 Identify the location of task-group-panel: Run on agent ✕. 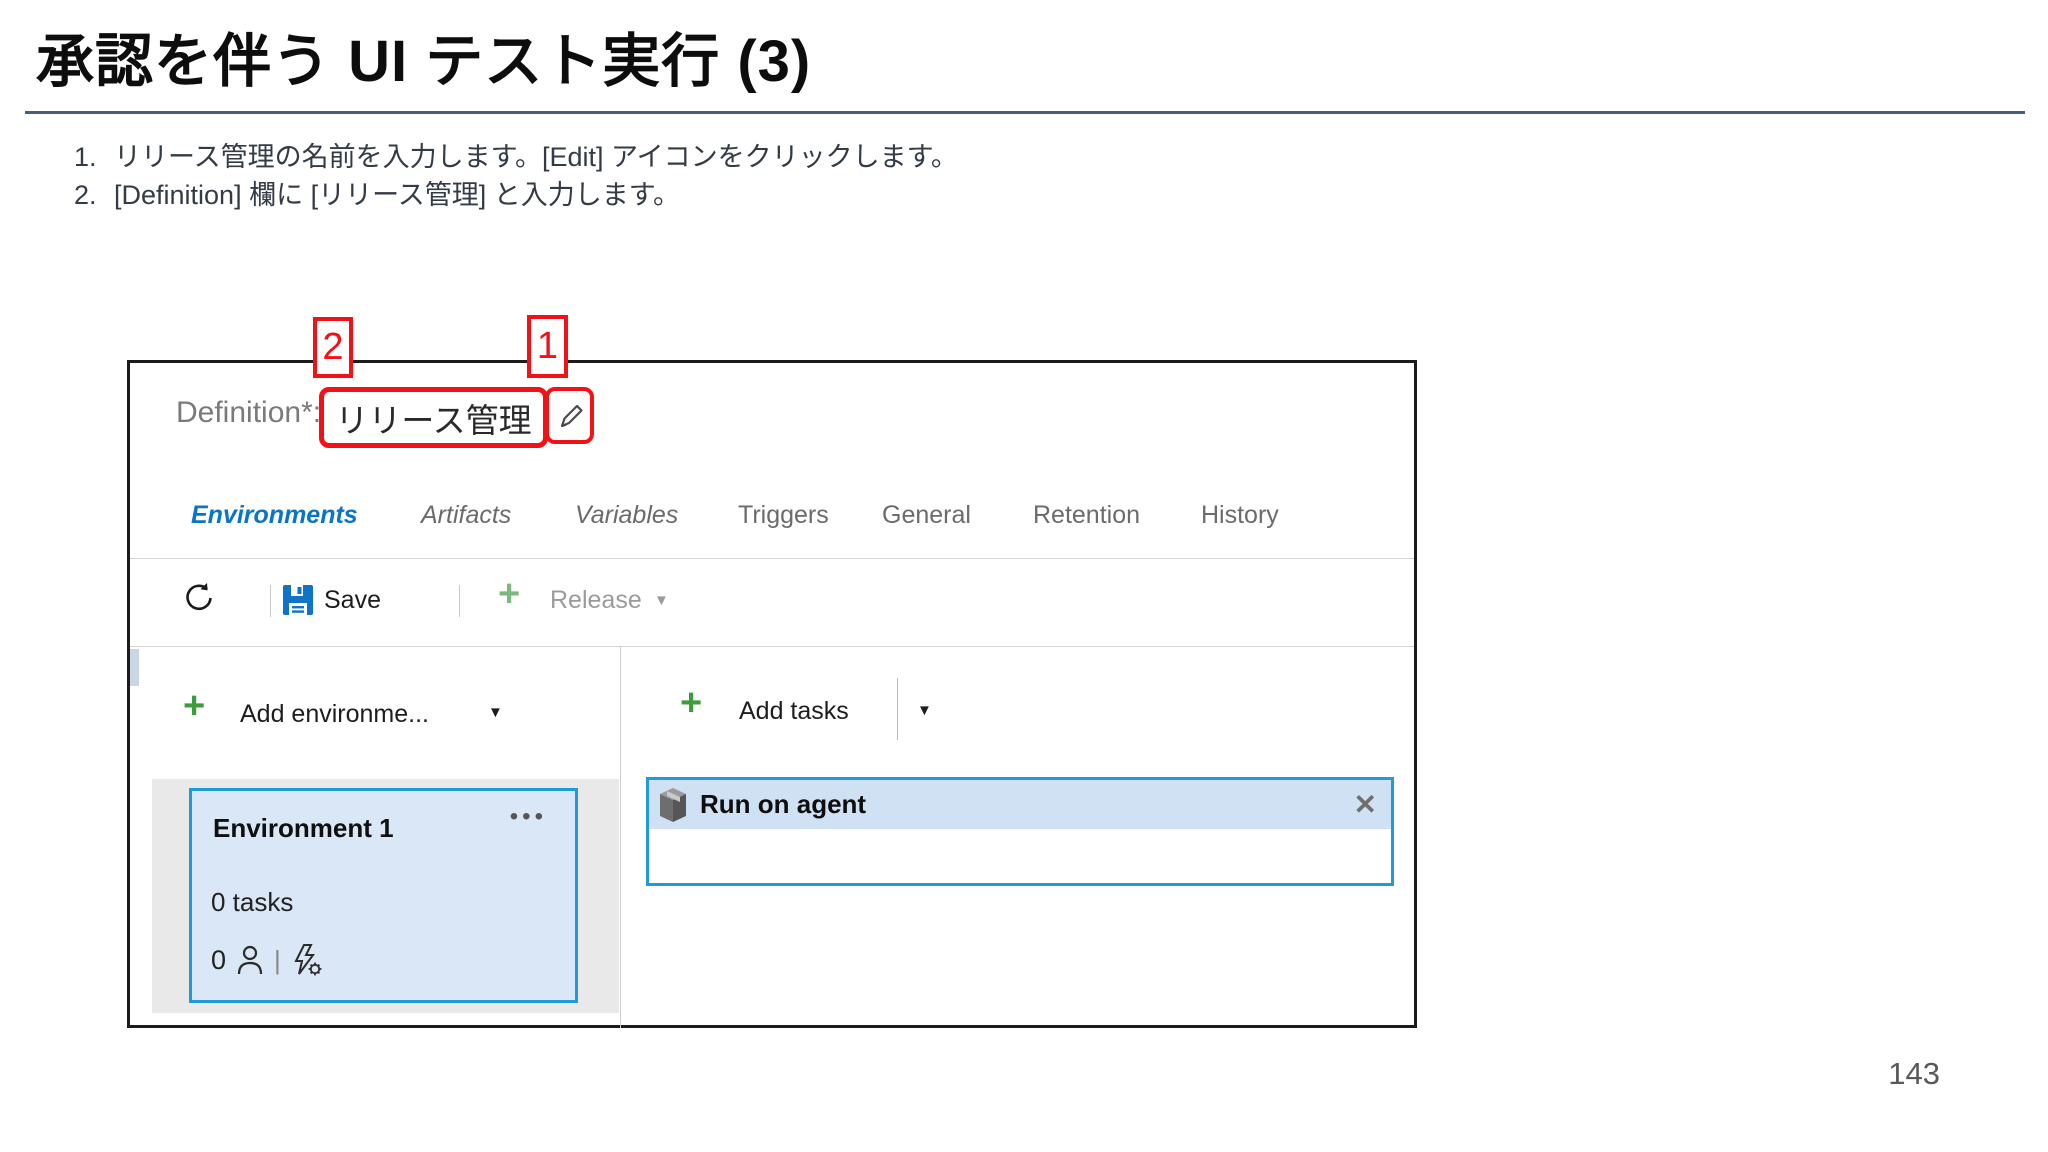
(1020, 831).